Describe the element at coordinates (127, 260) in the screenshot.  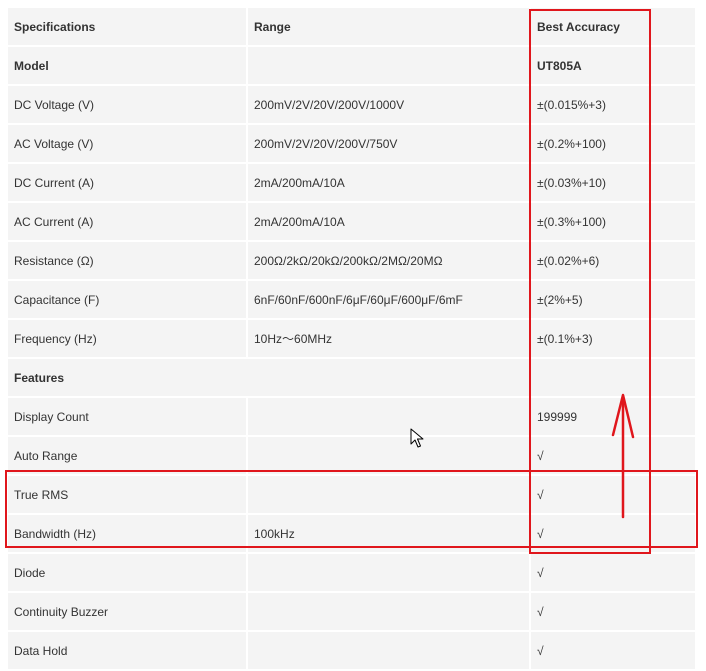
I see `spec-cell: Resistance (Ω)` at that location.